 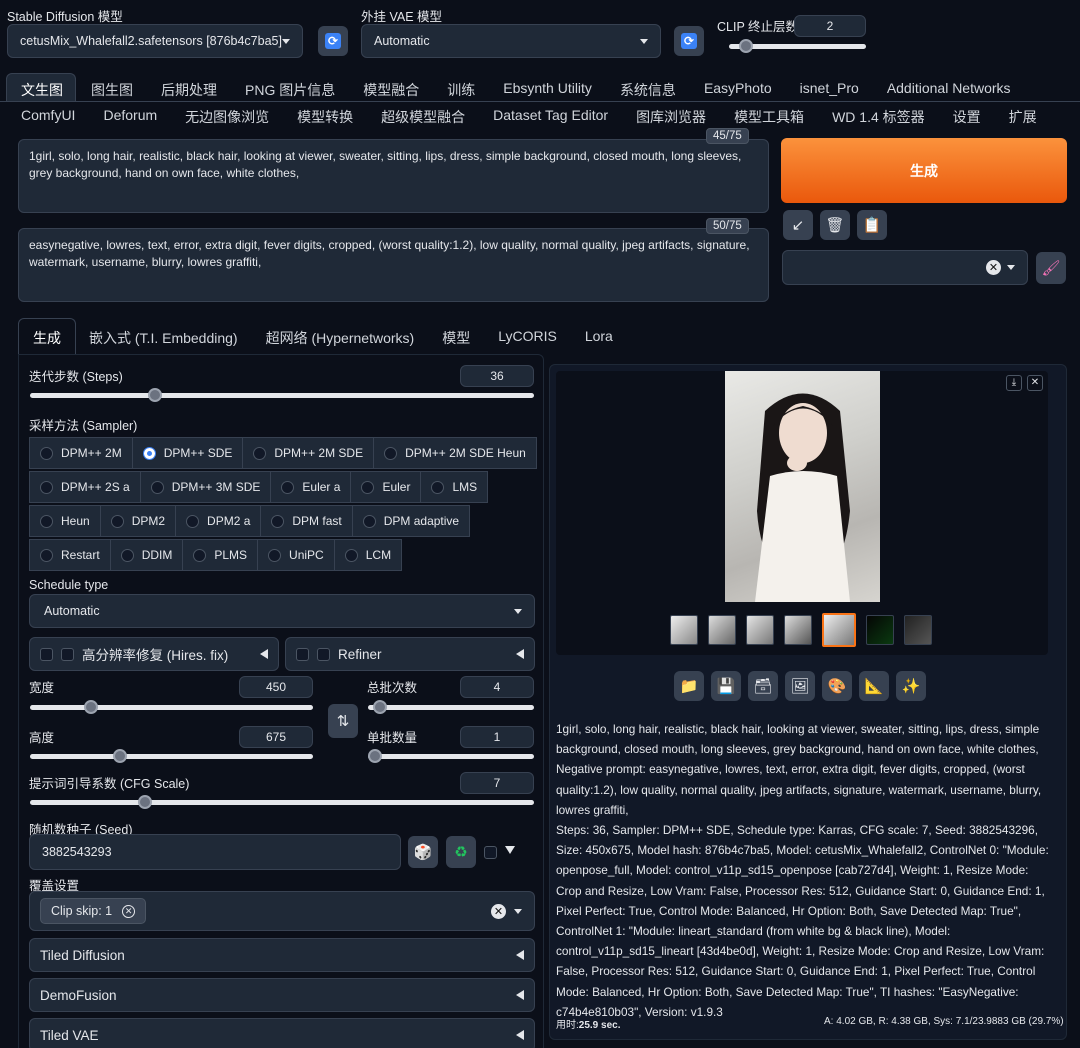 I want to click on tiled-vae-accordion: Tiled VAE, so click(x=282, y=1033).